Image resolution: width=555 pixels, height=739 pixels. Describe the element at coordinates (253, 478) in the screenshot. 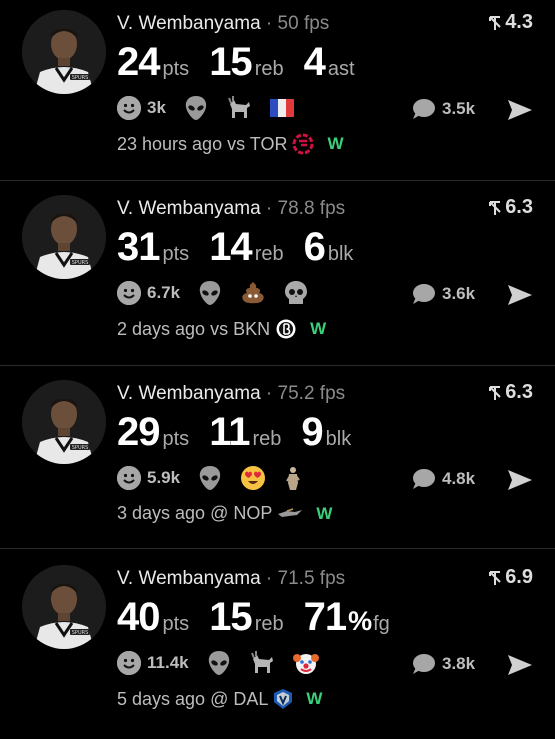

I see `heart-eyes-emoji-icon` at that location.